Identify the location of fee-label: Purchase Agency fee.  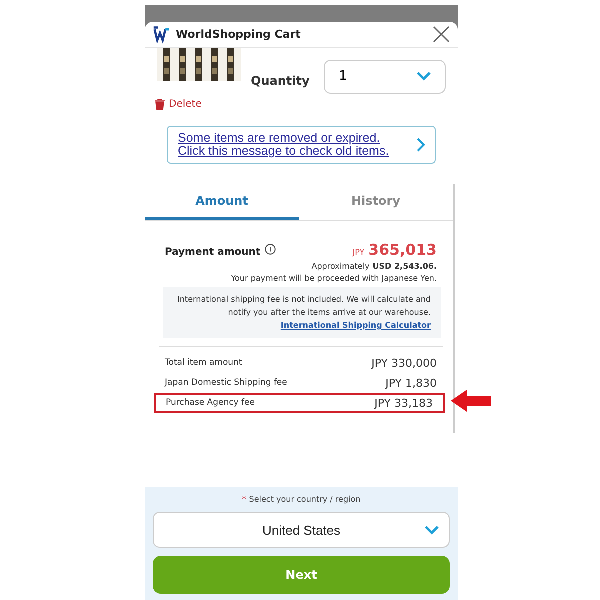
(210, 403).